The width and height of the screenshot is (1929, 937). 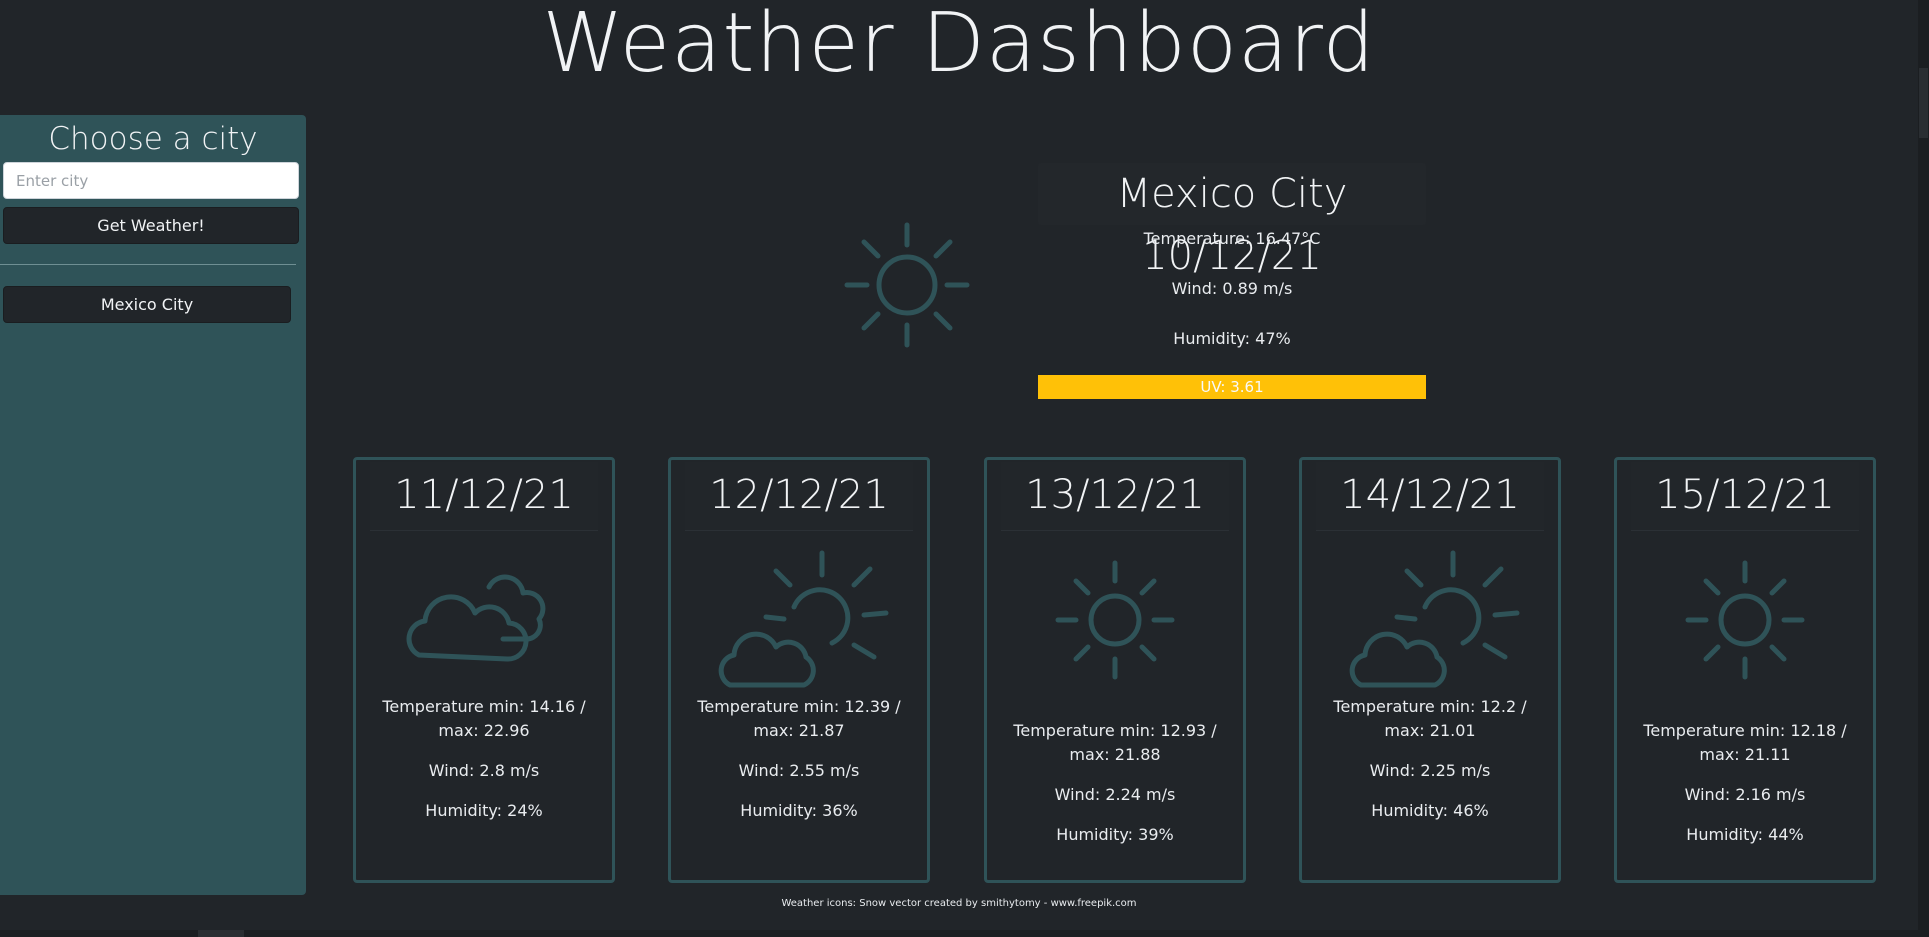 What do you see at coordinates (799, 810) in the screenshot?
I see `forecast-humidity: Humidity: 36%` at bounding box center [799, 810].